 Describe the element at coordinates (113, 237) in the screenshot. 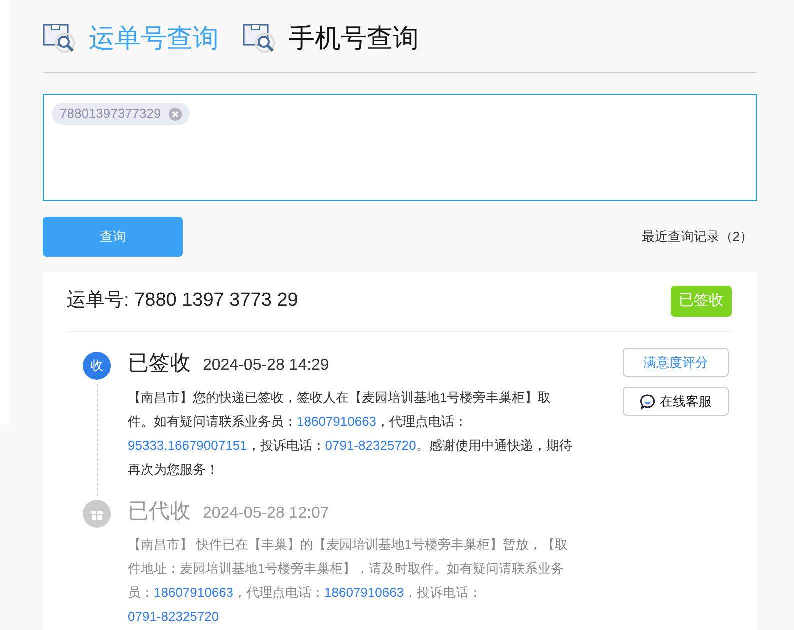

I see `query-button: 查询` at that location.